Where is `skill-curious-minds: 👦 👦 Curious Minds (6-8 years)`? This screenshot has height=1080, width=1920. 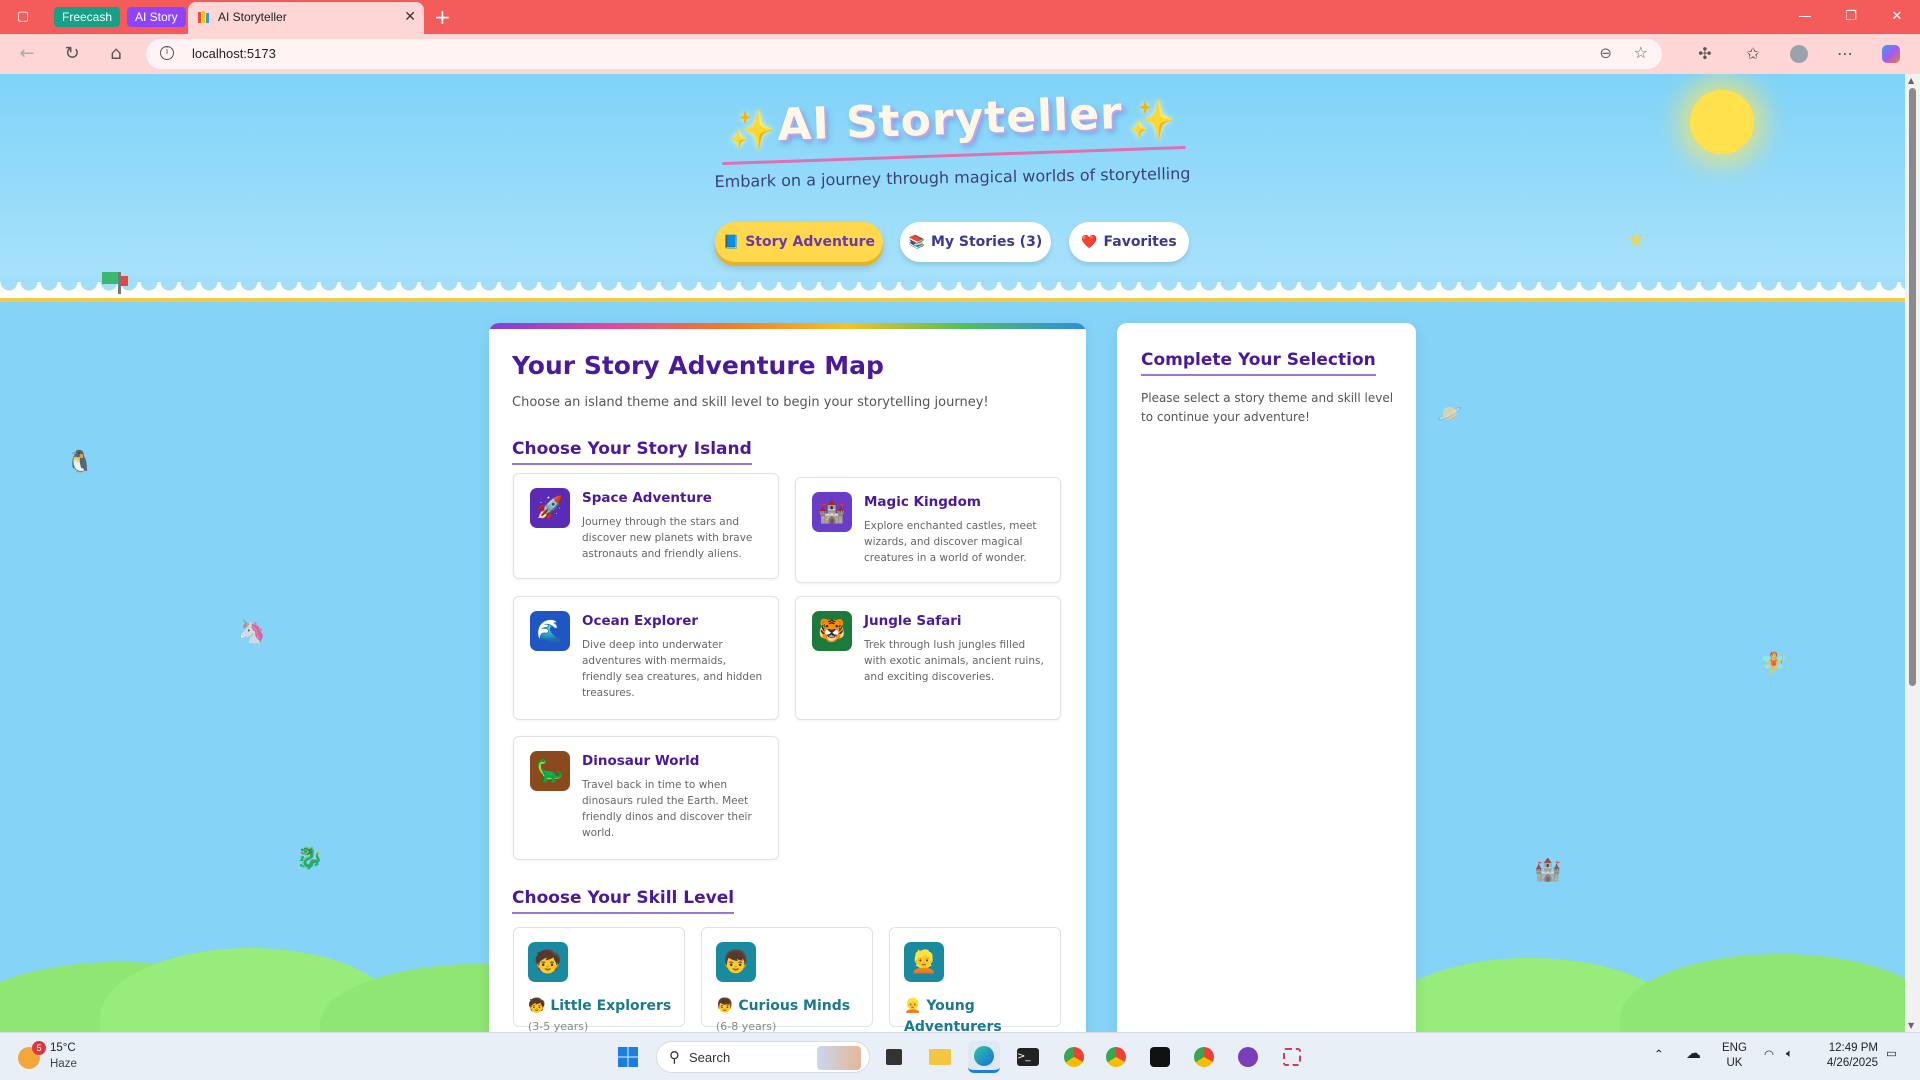
skill-curious-minds: 👦 👦 Curious Minds (6-8 years) is located at coordinates (787, 979).